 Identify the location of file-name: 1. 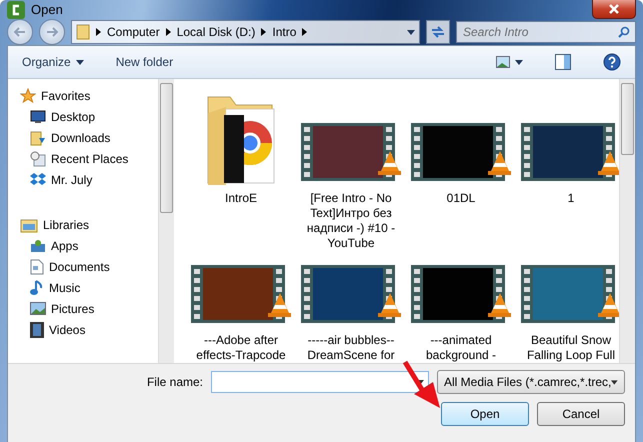
(571, 198).